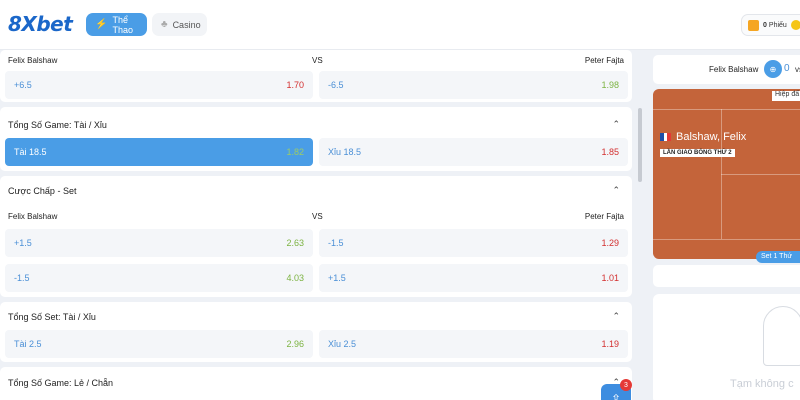  Describe the element at coordinates (159, 344) in the screenshot. I see `odd-button: Tài 2.5 2.96` at that location.